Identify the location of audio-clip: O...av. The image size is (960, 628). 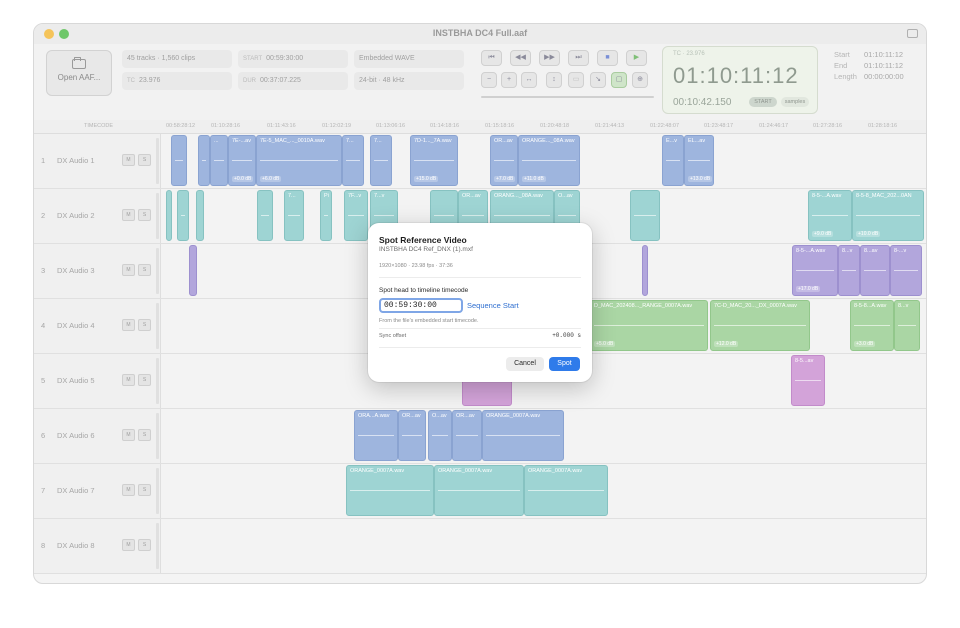
(440, 435).